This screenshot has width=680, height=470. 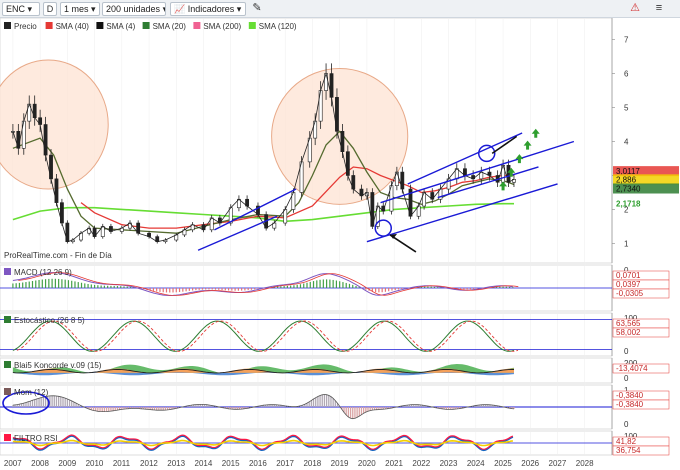 I want to click on y-tick-label: 4, so click(x=626, y=142).